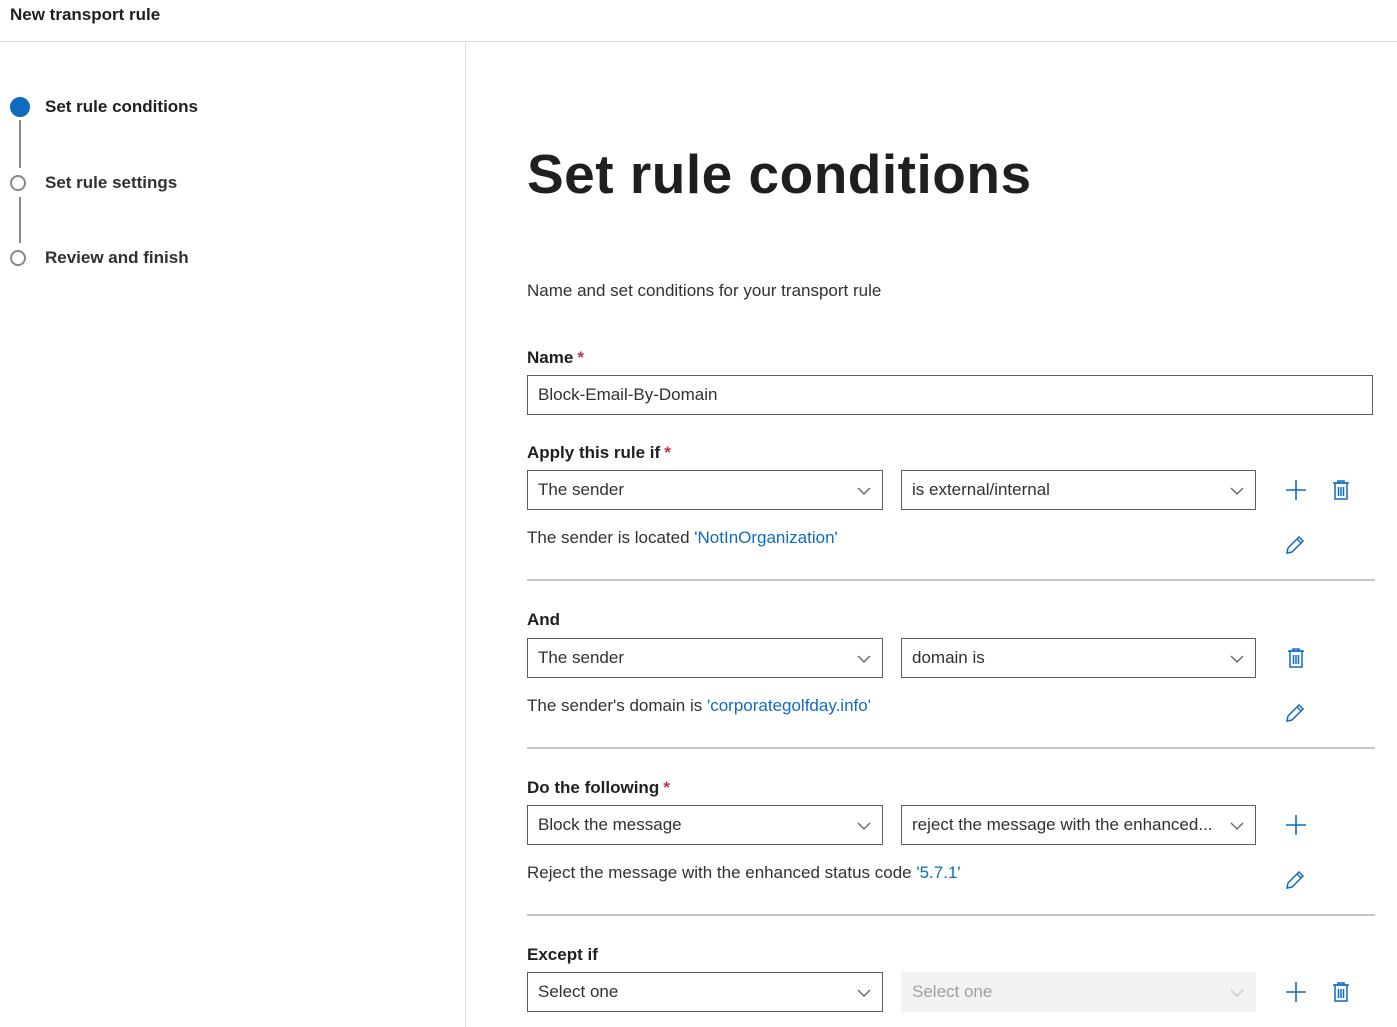 The width and height of the screenshot is (1397, 1027). What do you see at coordinates (705, 825) in the screenshot?
I see `action-dropdown: Block the message` at bounding box center [705, 825].